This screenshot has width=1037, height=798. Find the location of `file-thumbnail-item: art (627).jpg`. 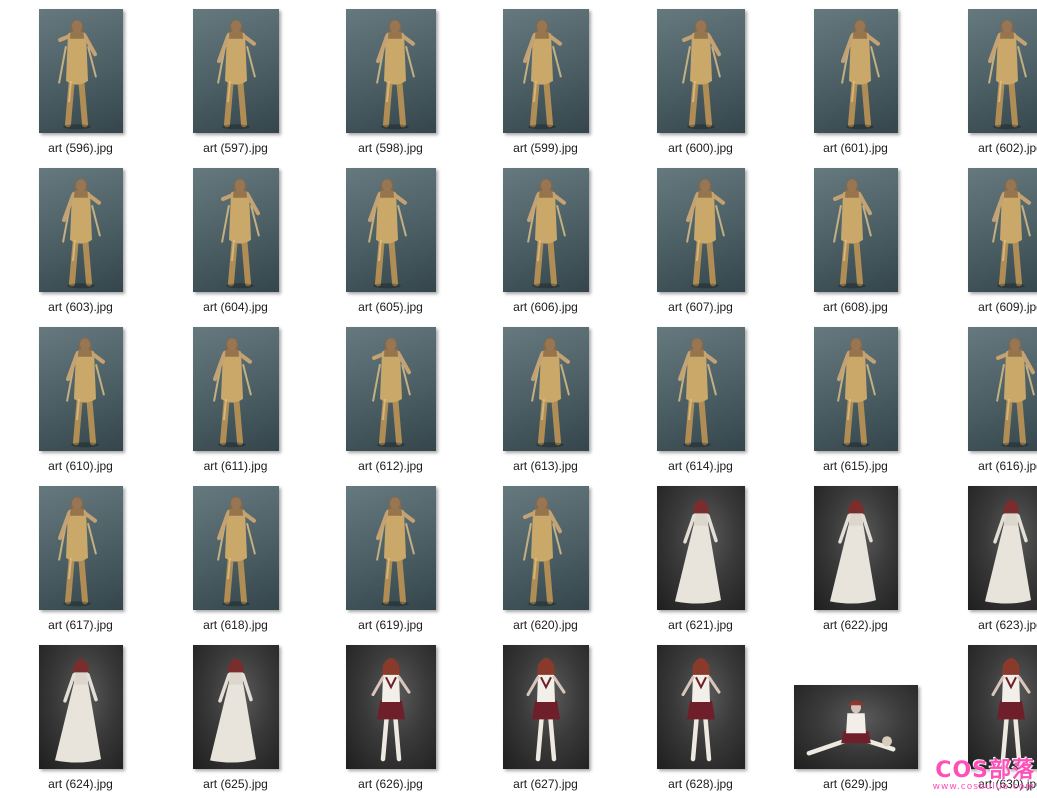

file-thumbnail-item: art (627).jpg is located at coordinates (545, 718).